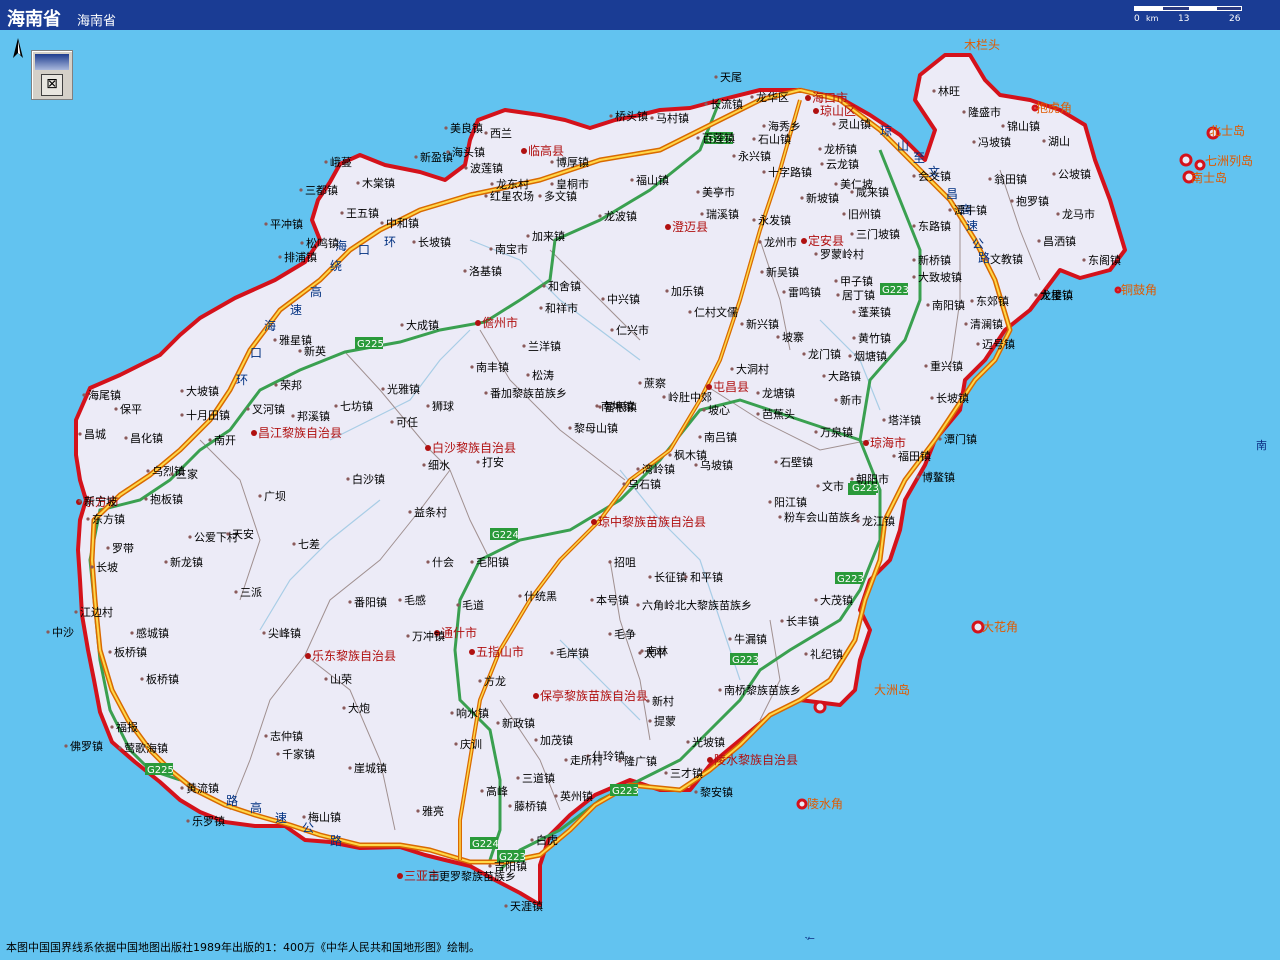 This screenshot has width=1280, height=960. What do you see at coordinates (872, 479) in the screenshot?
I see `town-label: 朝阳市` at bounding box center [872, 479].